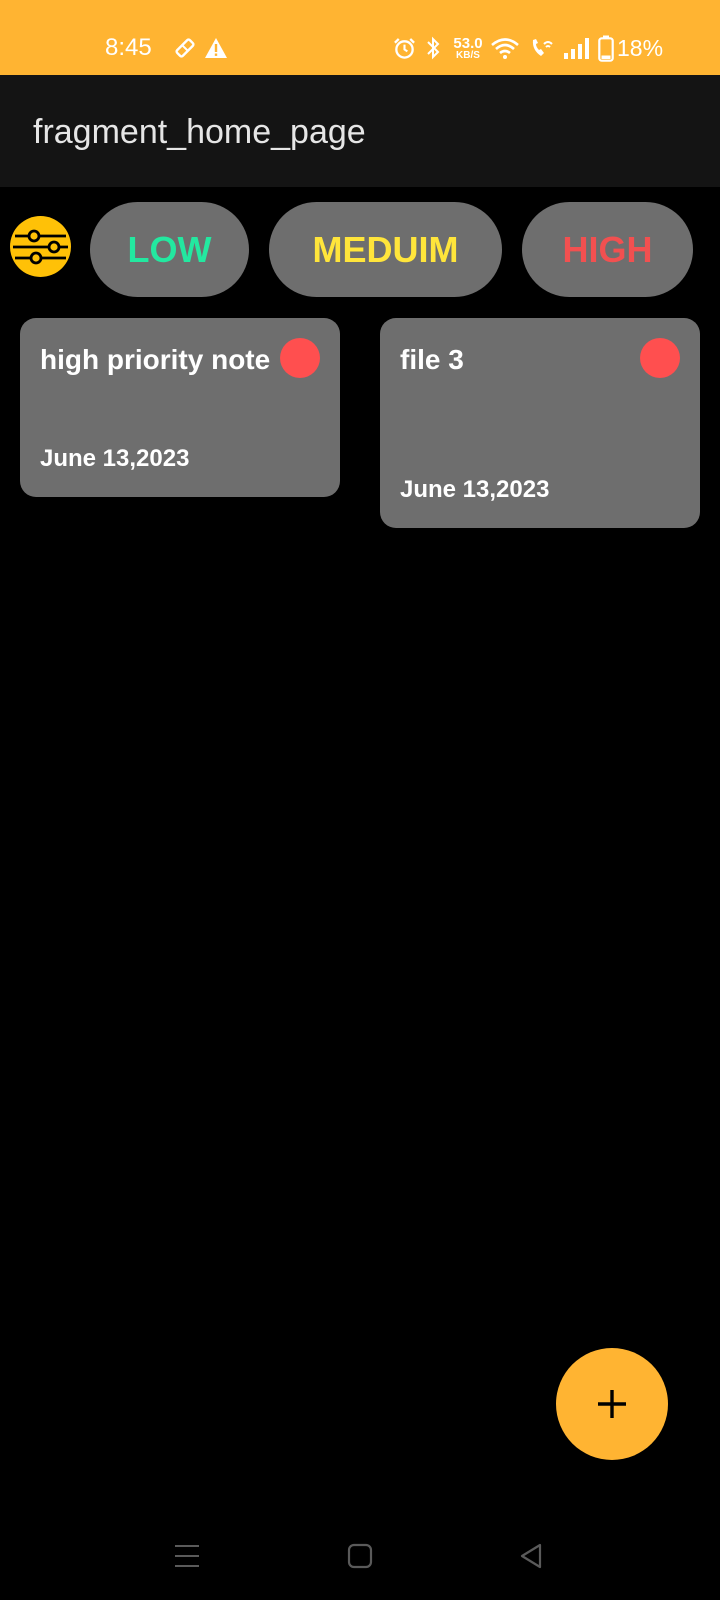  I want to click on status-bar: 8:45 53.0 KB/S 18%, so click(360, 37).